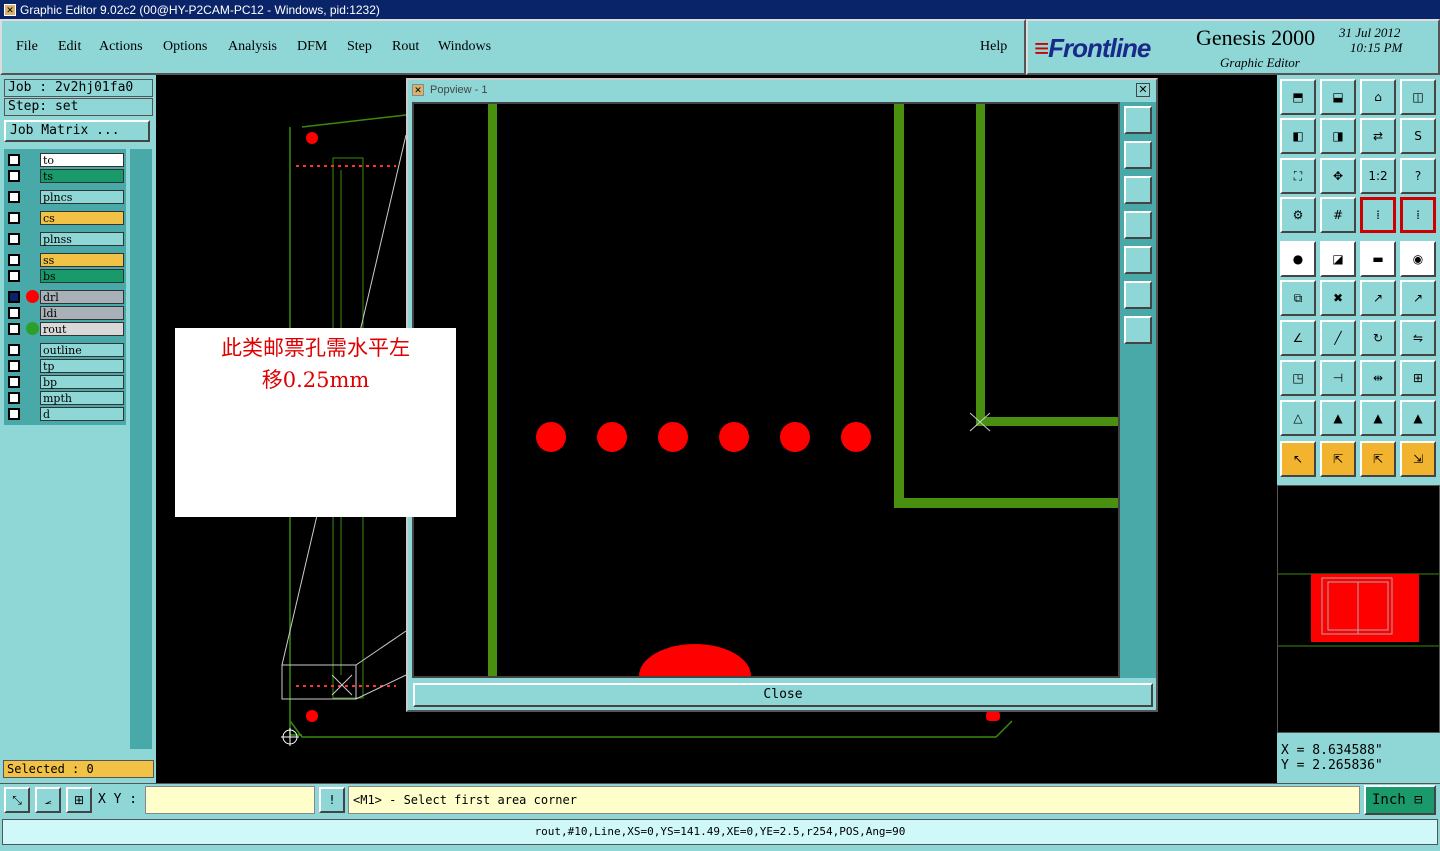  I want to click on redraw-icon: S, so click(1418, 136).